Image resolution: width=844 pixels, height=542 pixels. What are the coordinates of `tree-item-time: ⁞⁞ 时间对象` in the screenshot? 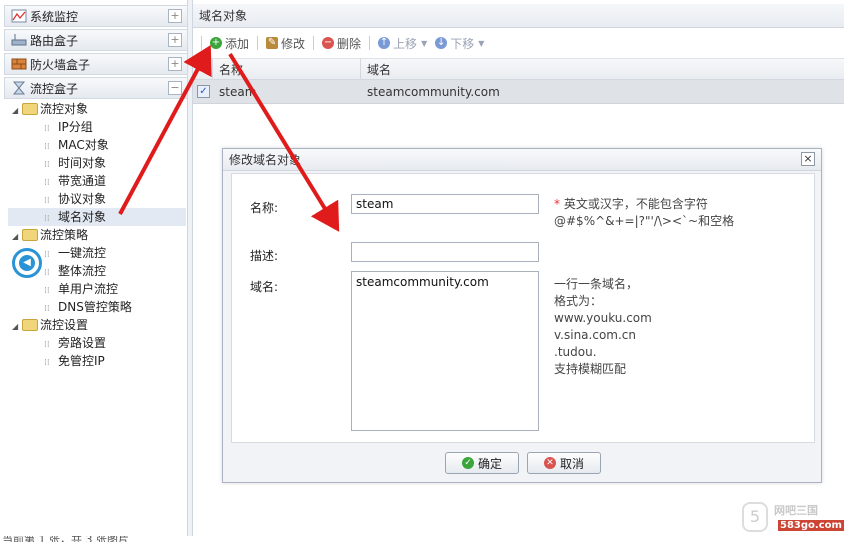 It's located at (75, 163).